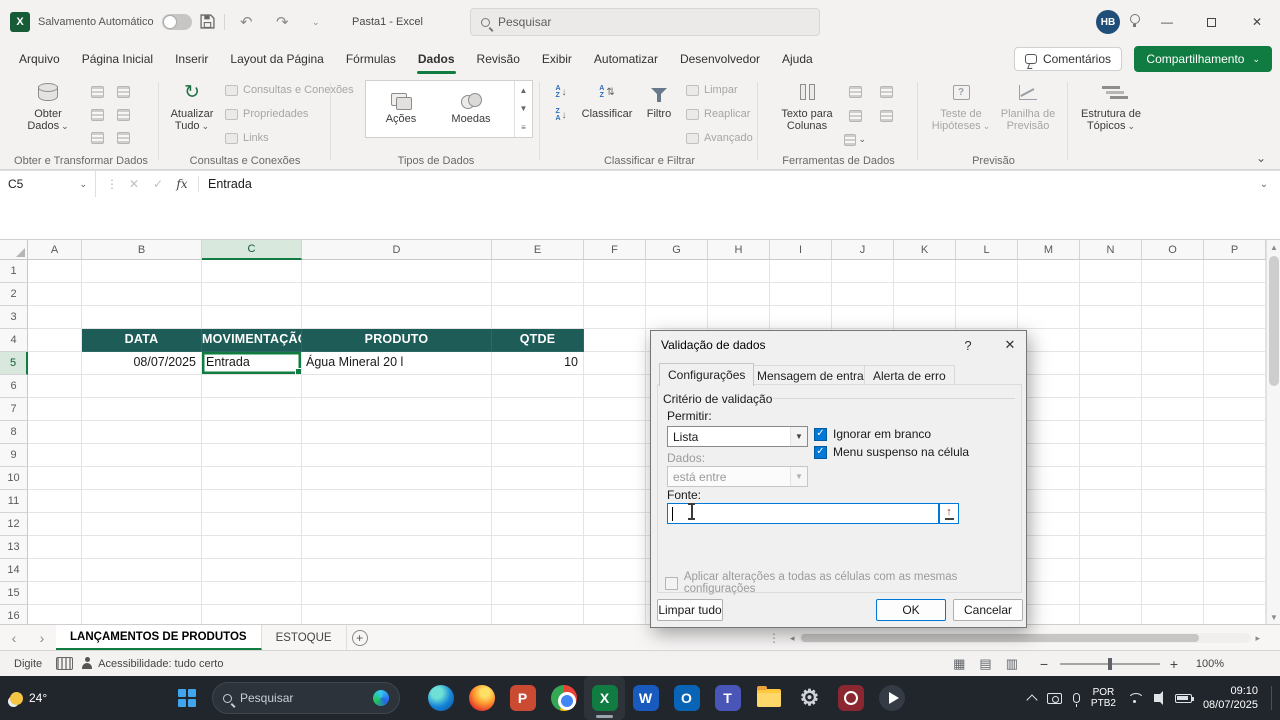 This screenshot has height=720, width=1280. I want to click on tab-layout-da-pagina: Layout da Página, so click(276, 59).